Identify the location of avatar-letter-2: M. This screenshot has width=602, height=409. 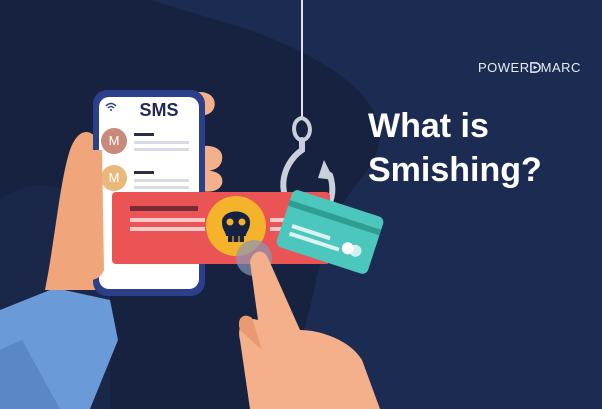
(114, 177).